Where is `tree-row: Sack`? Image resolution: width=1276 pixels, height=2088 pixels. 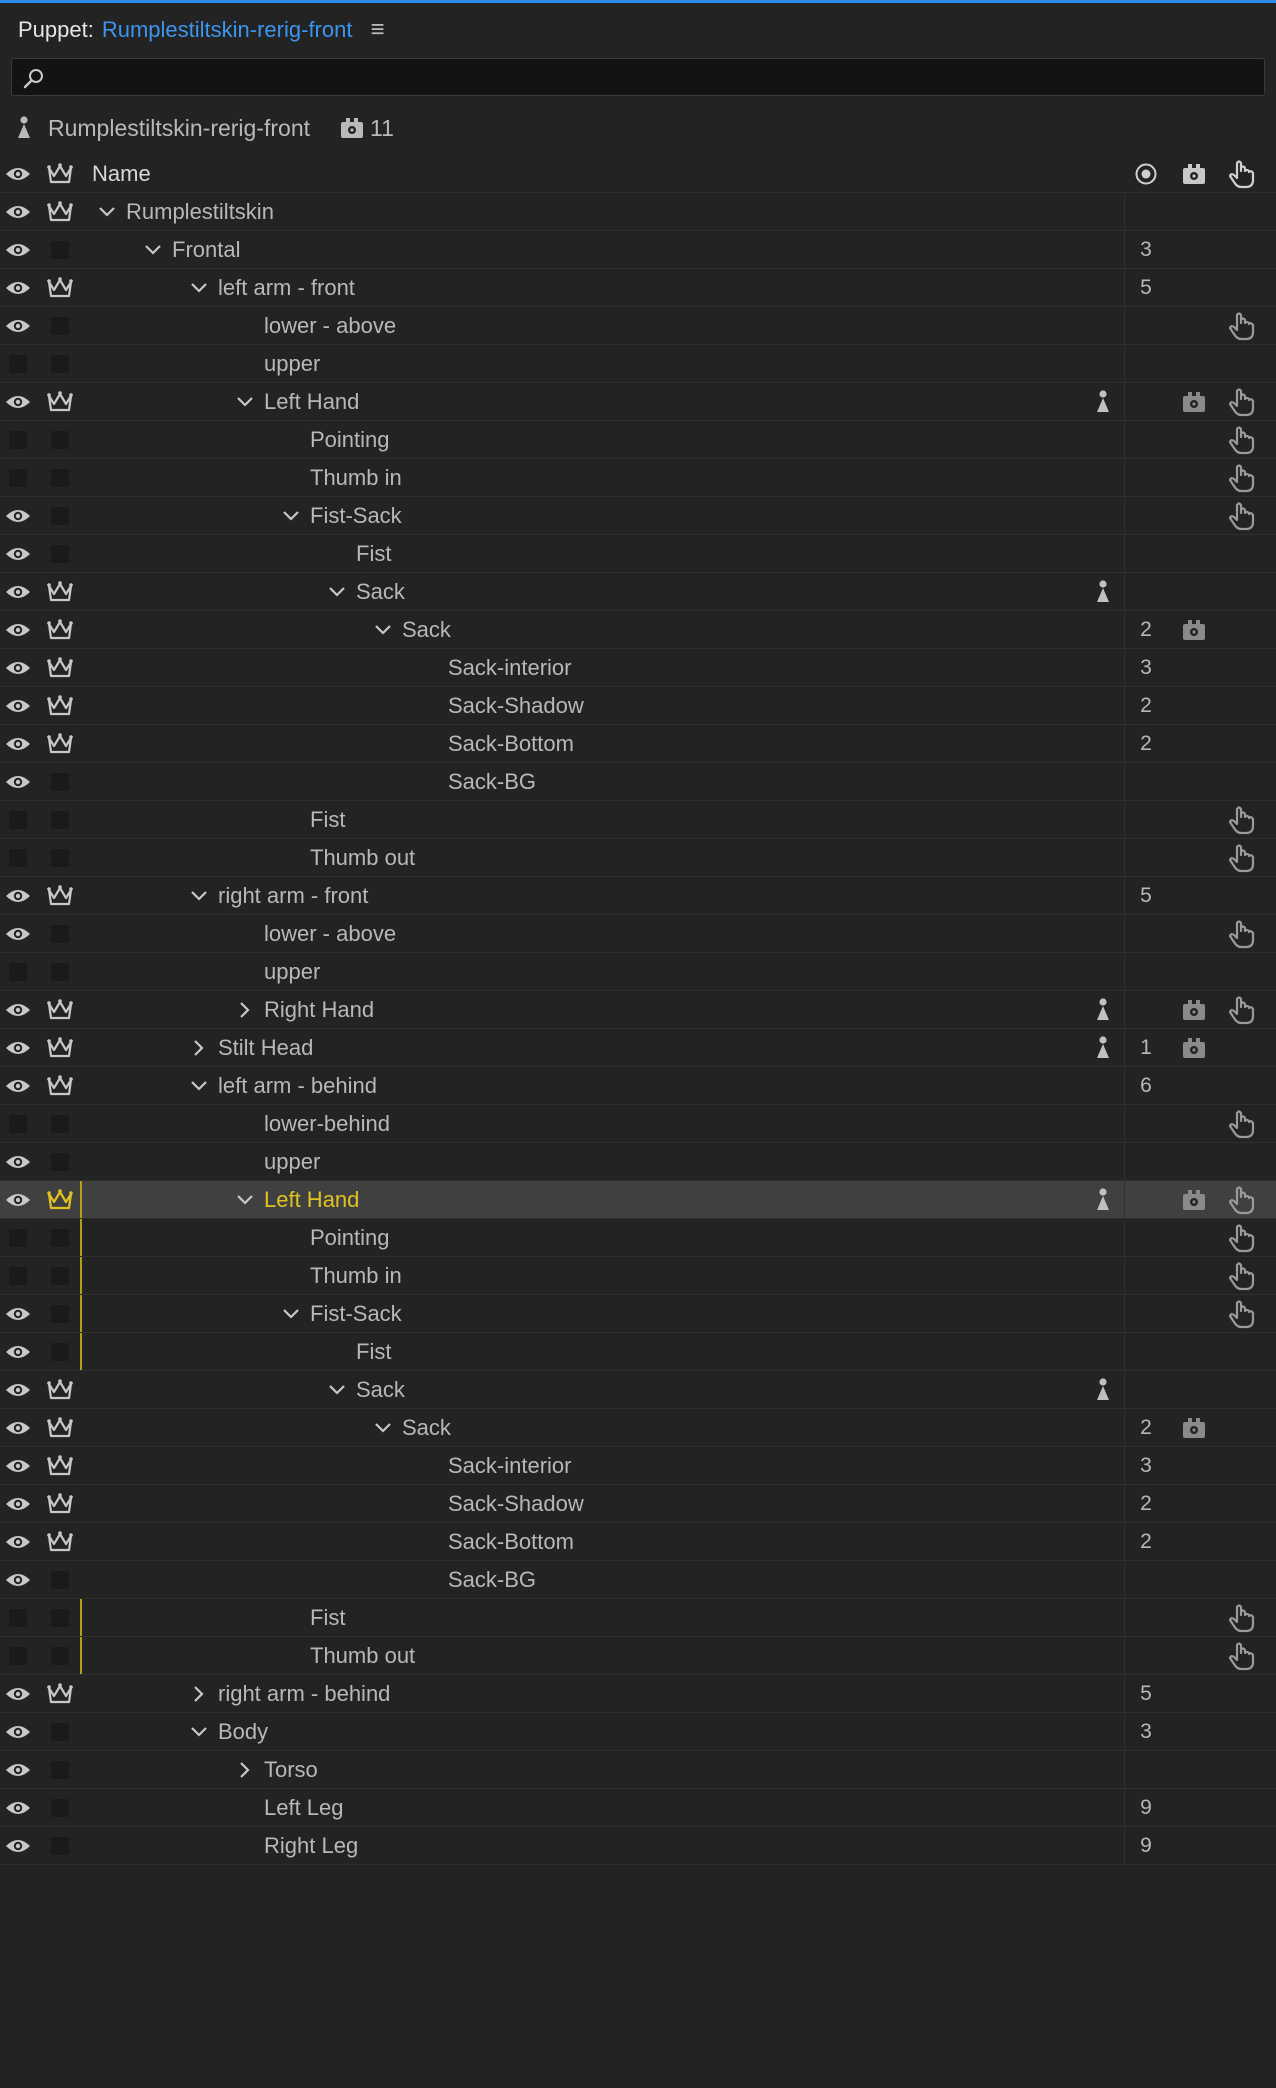
tree-row: Sack is located at coordinates (638, 1390).